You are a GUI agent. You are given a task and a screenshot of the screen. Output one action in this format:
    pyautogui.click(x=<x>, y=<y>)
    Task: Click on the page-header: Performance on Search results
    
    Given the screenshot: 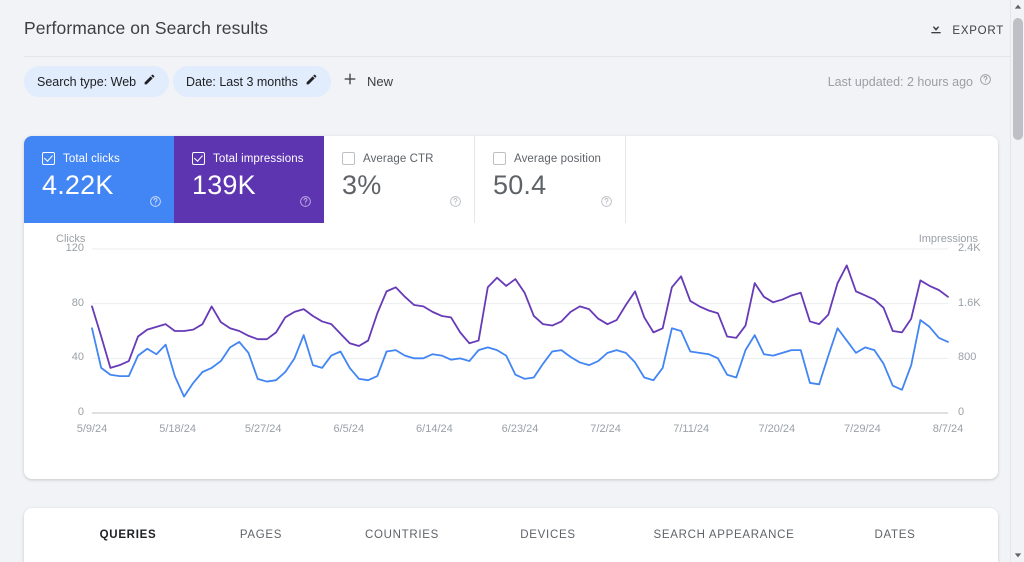 What is the action you would take?
    pyautogui.click(x=505, y=28)
    